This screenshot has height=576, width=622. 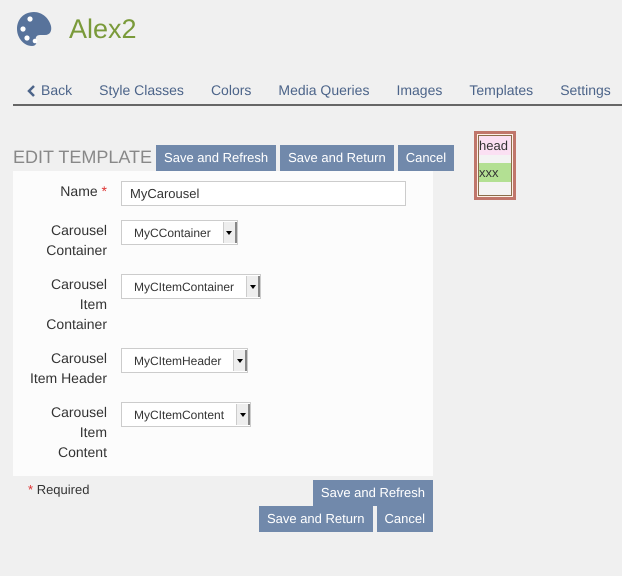 What do you see at coordinates (324, 90) in the screenshot?
I see `nav-link: Media Queries` at bounding box center [324, 90].